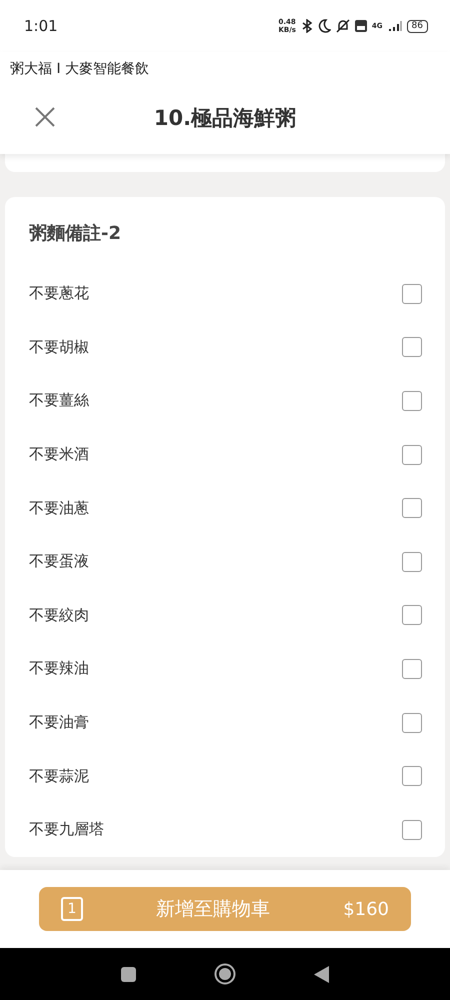 The image size is (450, 1000). I want to click on square-icon, so click(128, 974).